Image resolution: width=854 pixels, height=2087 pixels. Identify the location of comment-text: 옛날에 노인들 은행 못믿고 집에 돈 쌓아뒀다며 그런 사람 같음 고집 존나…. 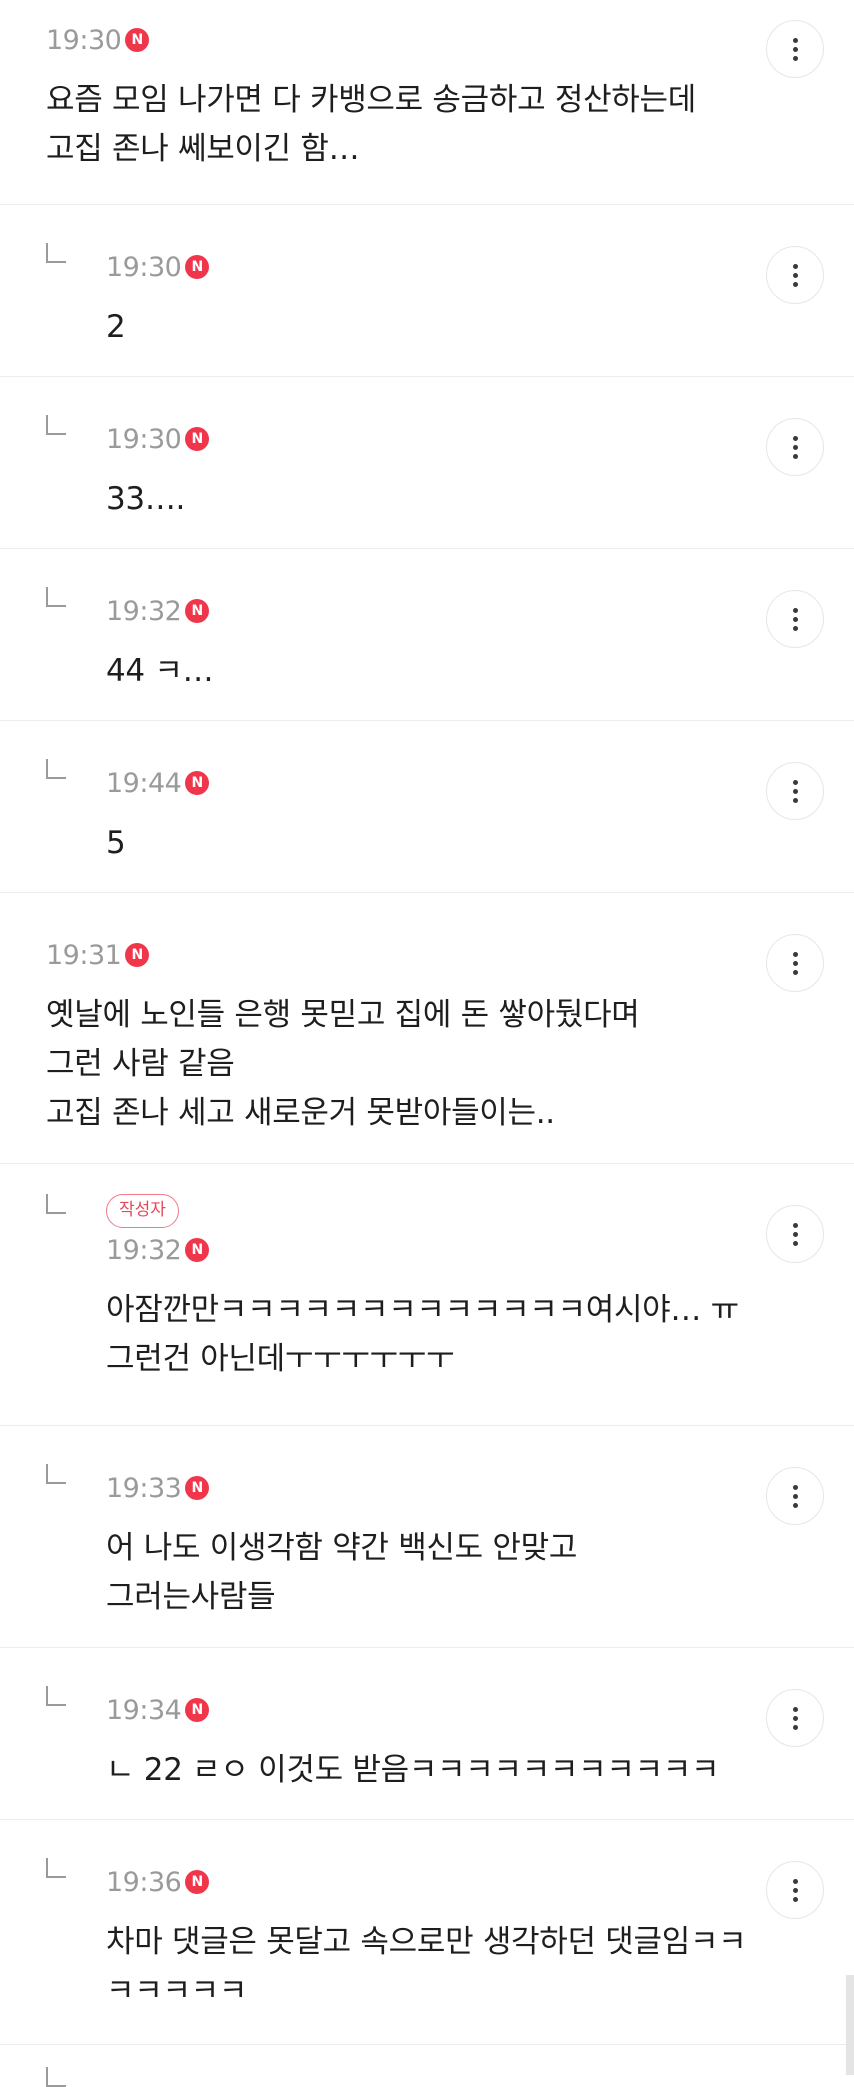
(343, 1064).